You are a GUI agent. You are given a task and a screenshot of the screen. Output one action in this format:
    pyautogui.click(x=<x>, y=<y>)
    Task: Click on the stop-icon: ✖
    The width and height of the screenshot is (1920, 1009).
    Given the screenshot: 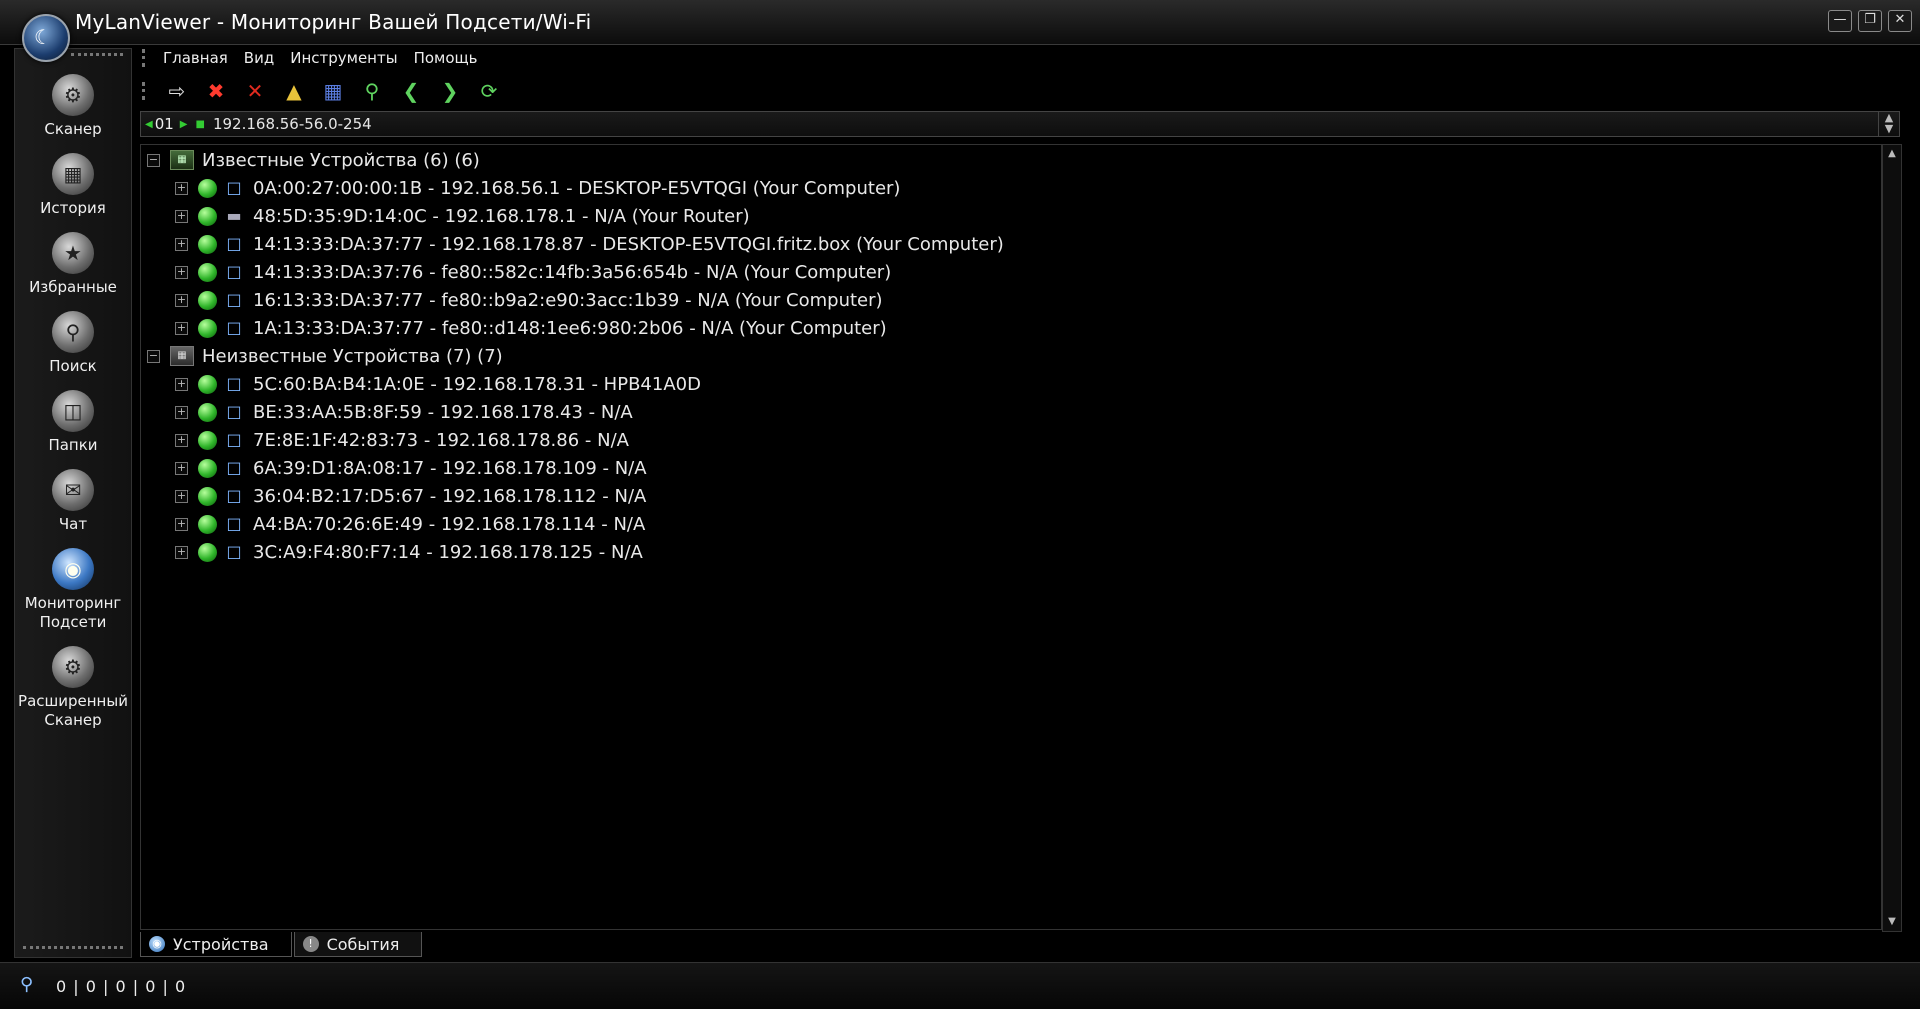 What is the action you would take?
    pyautogui.click(x=216, y=91)
    